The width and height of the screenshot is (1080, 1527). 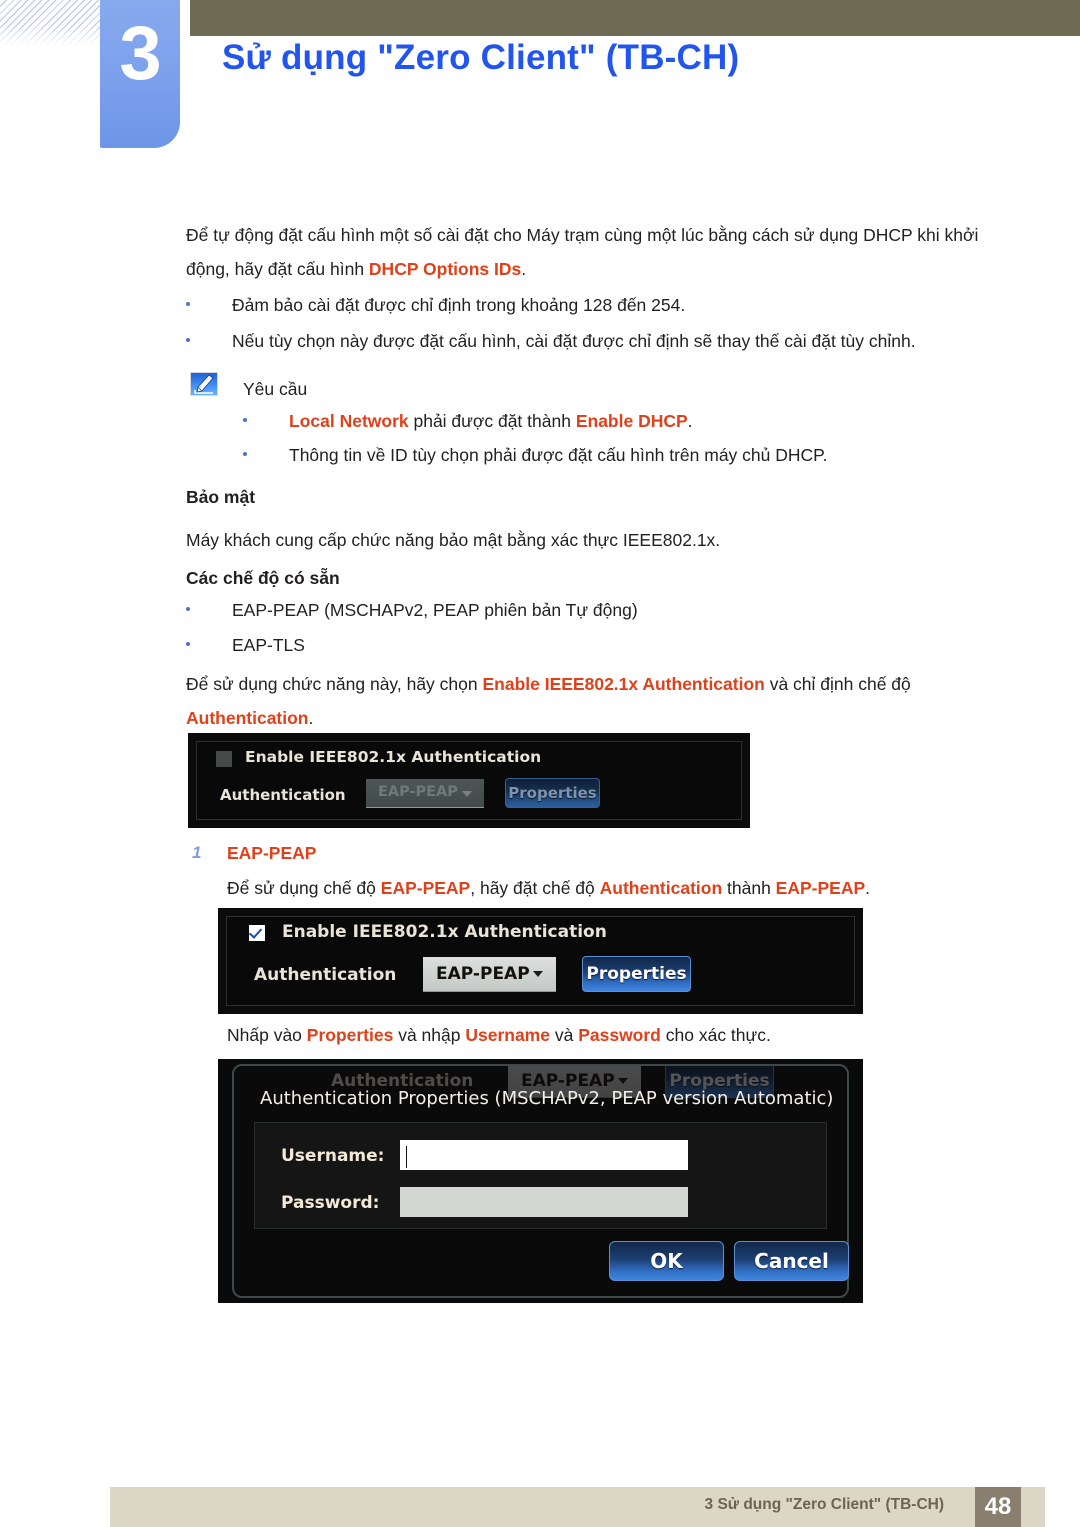 What do you see at coordinates (247, 718) in the screenshot?
I see `authentication-term: Authentication` at bounding box center [247, 718].